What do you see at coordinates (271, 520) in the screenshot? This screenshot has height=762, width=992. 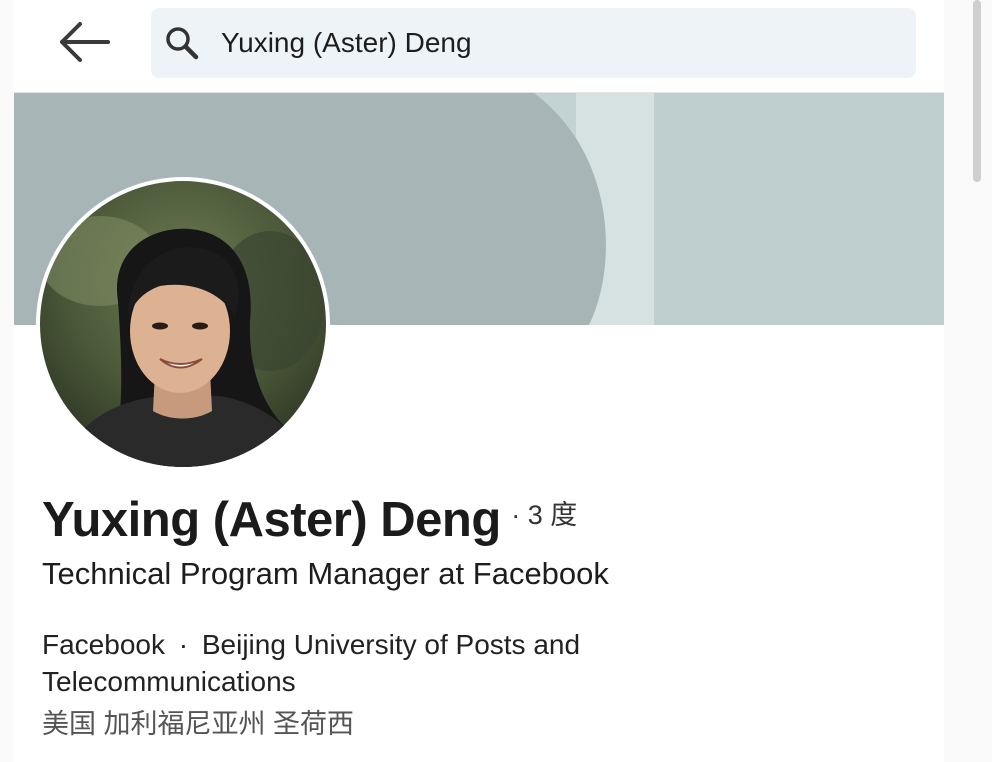 I see `profile-name: Yuxing (Aster) Deng` at bounding box center [271, 520].